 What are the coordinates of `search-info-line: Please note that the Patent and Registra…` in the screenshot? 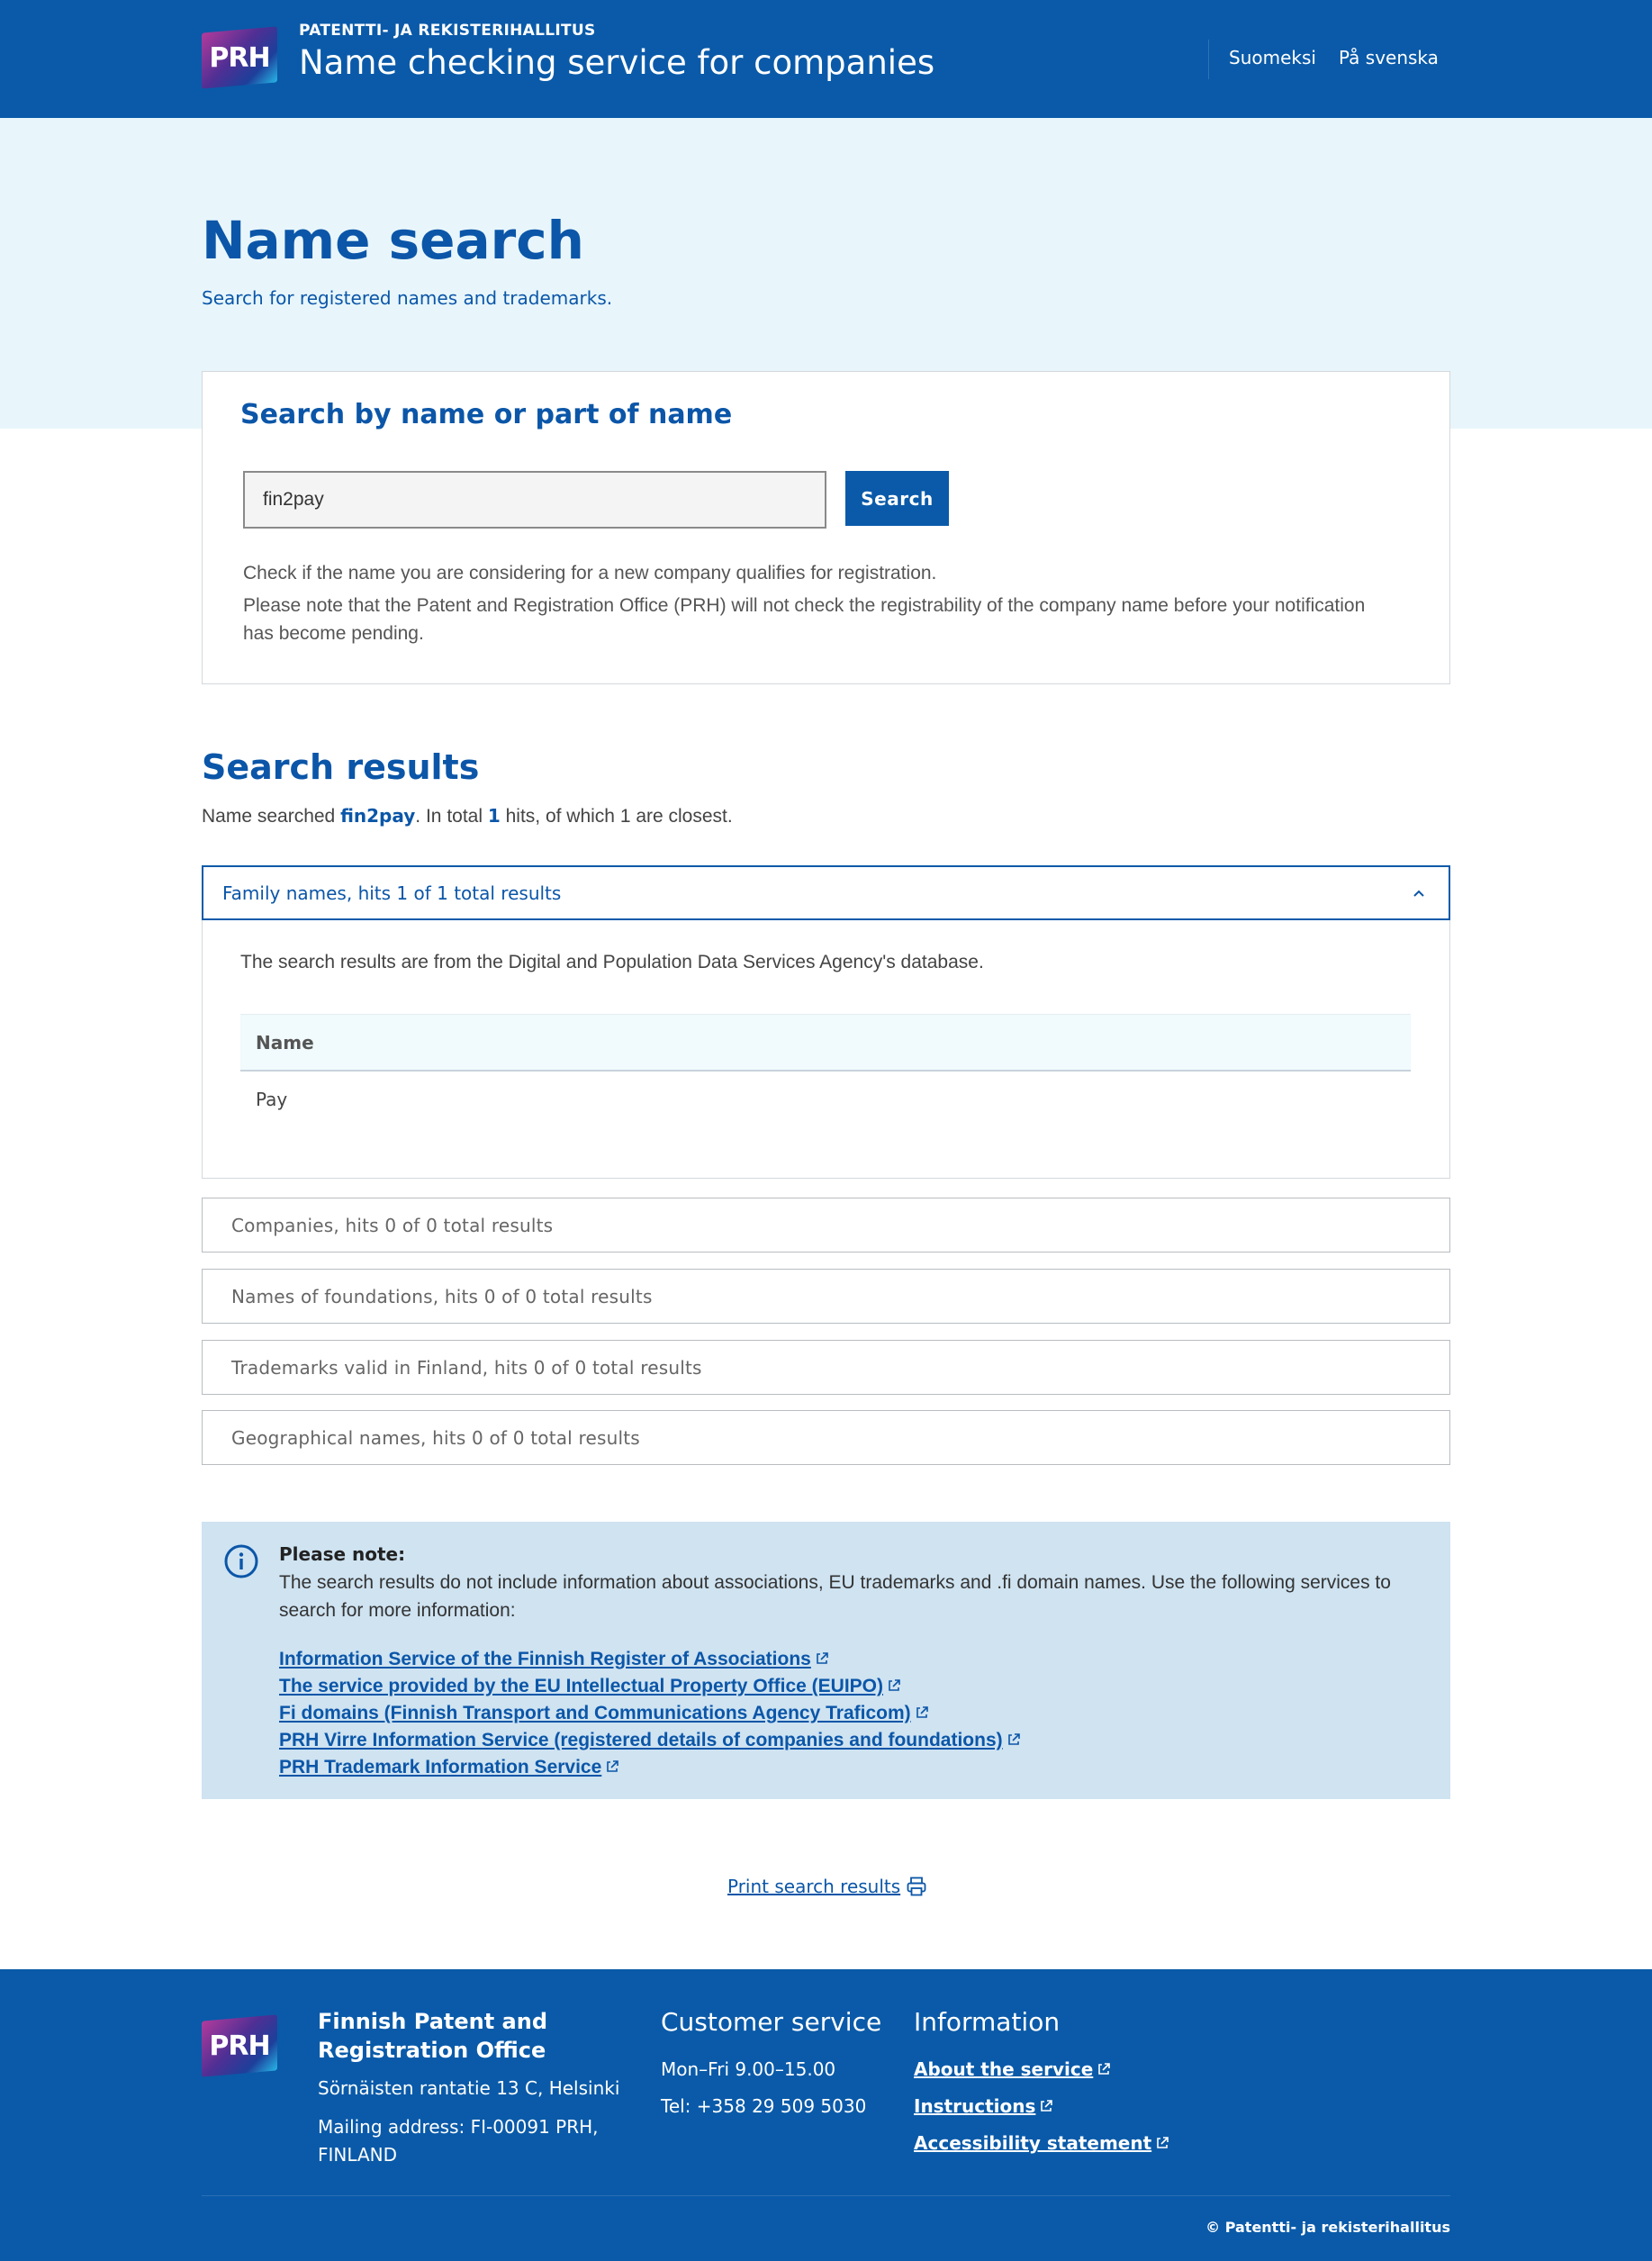 It's located at (804, 619).